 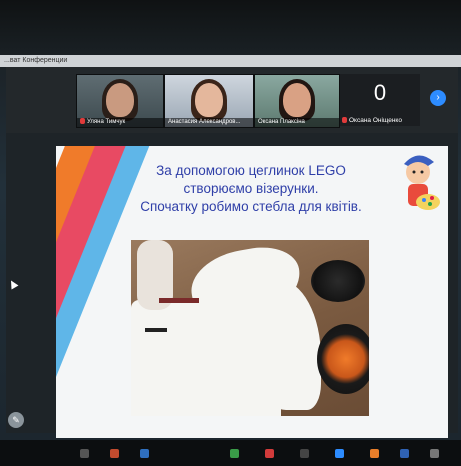 What do you see at coordinates (251, 206) in the screenshot?
I see `slide-title-line3: Спочатку робимо стебла для квітів.` at bounding box center [251, 206].